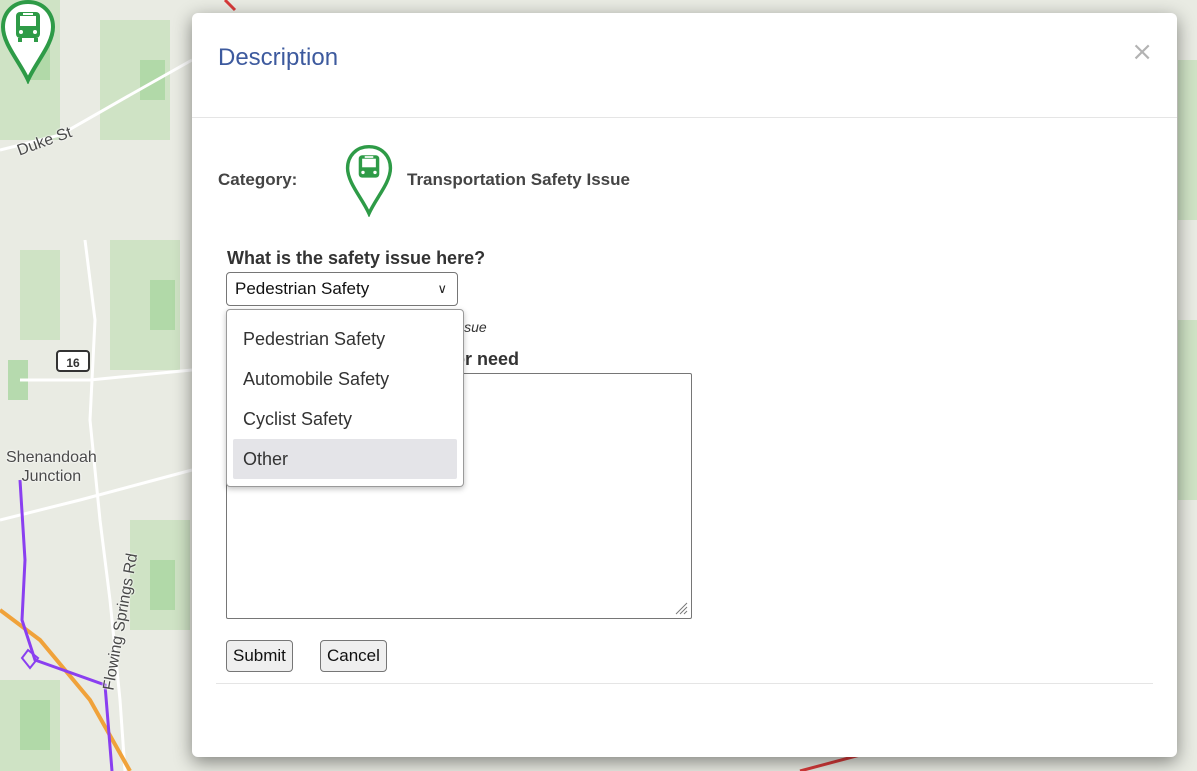  Describe the element at coordinates (51, 476) in the screenshot. I see `map-label-line-2: Junction` at that location.